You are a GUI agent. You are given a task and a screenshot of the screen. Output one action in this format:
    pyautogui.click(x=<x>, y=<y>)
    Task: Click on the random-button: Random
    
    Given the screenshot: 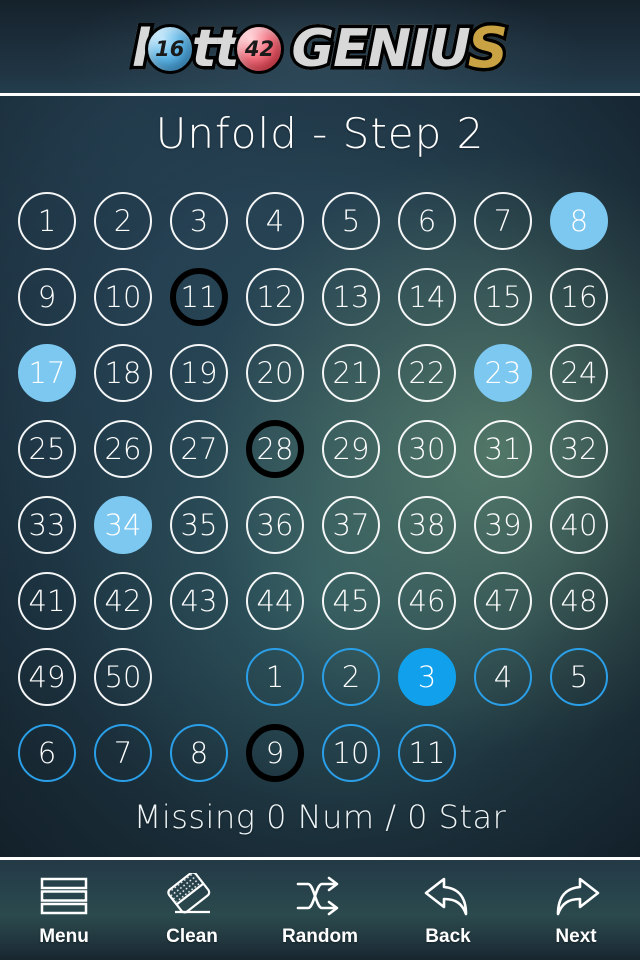 What is the action you would take?
    pyautogui.click(x=320, y=912)
    